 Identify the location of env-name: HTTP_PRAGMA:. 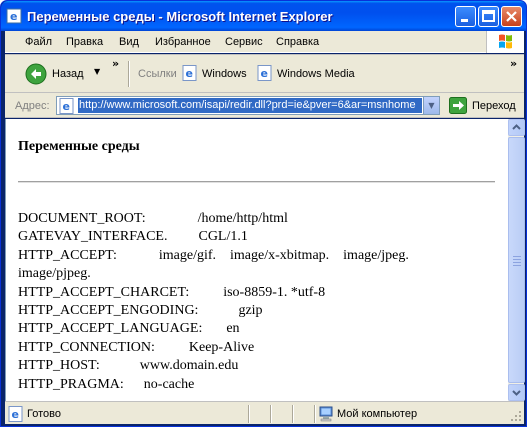
(71, 384).